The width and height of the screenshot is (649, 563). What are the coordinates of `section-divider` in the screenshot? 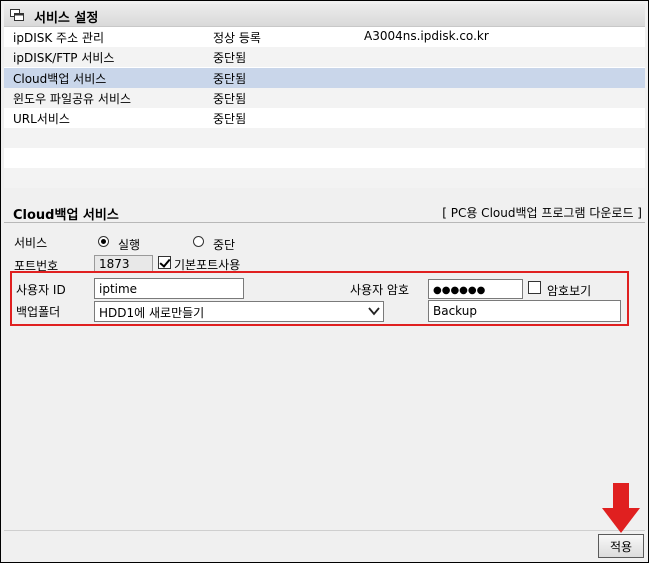 It's located at (324, 222).